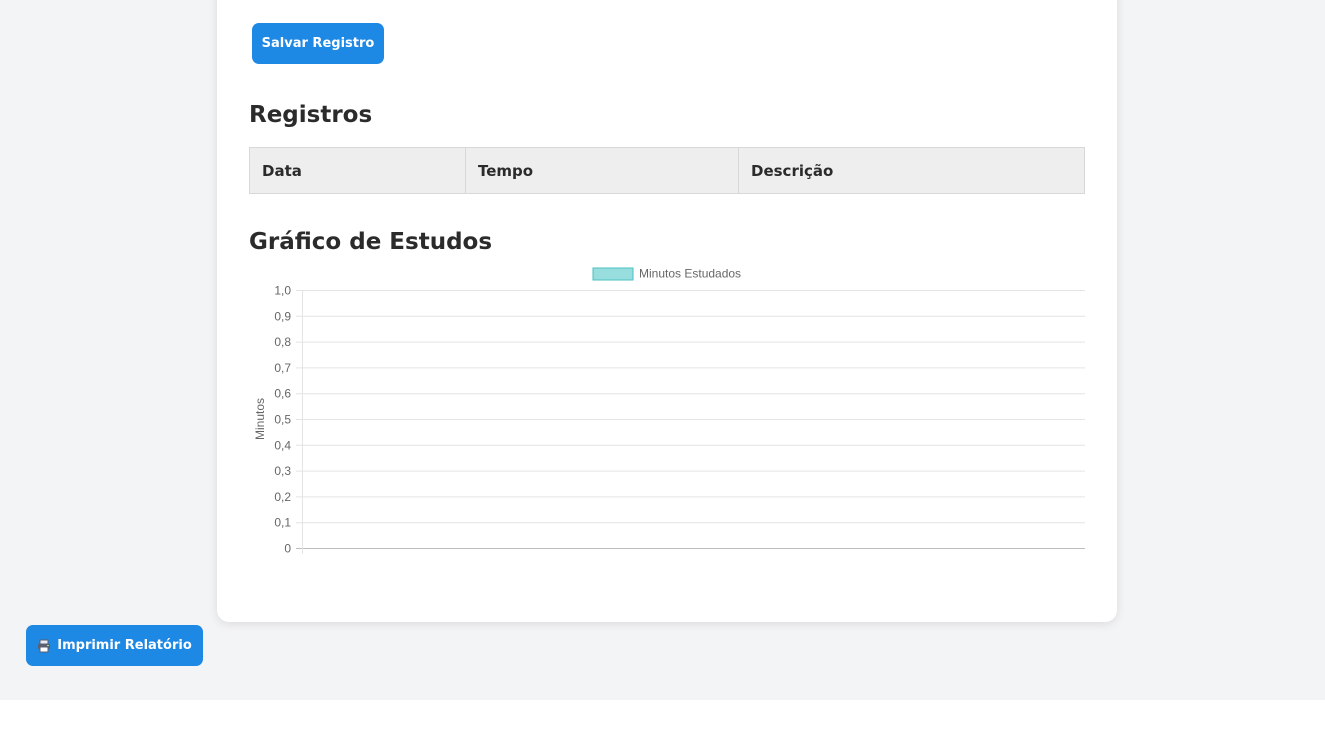  I want to click on y-tick-label: 0,2, so click(282, 497).